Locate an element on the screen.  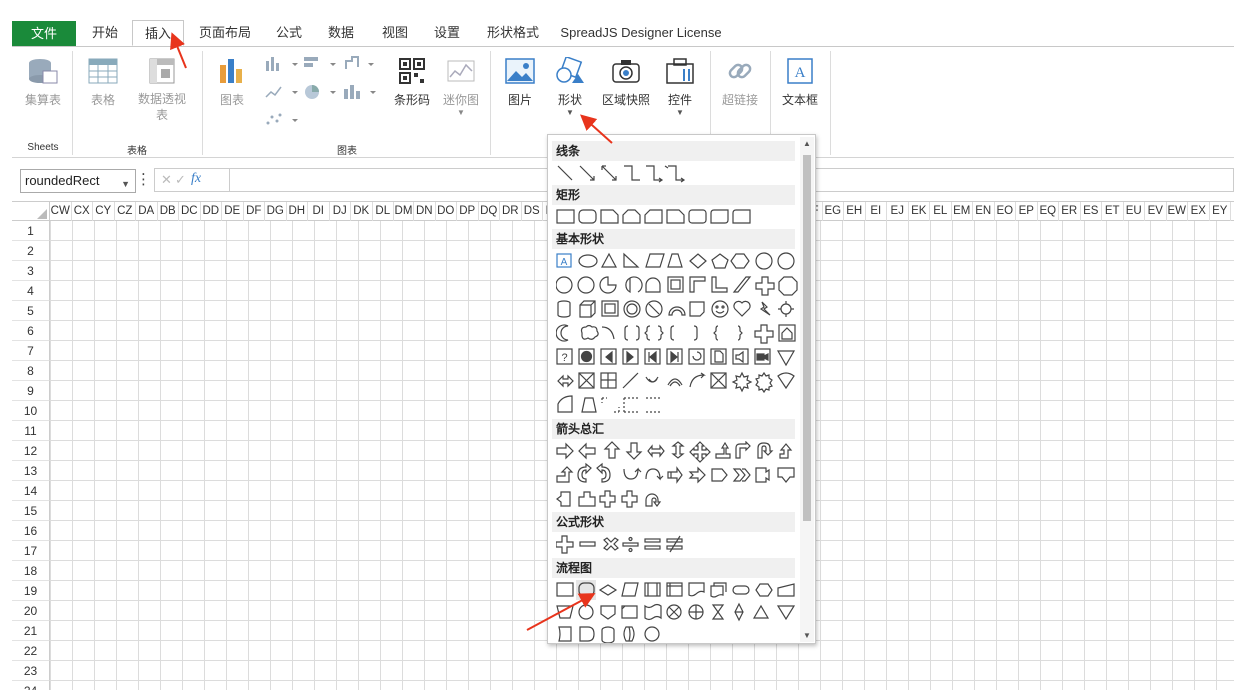
column-header: EG is located at coordinates (833, 211).